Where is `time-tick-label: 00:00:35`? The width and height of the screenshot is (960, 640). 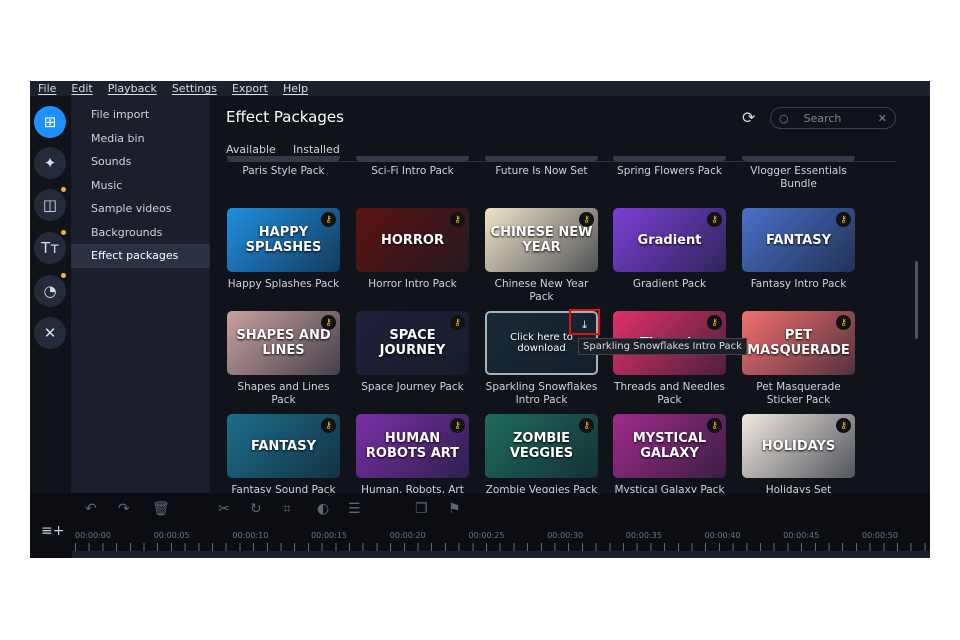
time-tick-label: 00:00:35 is located at coordinates (643, 535).